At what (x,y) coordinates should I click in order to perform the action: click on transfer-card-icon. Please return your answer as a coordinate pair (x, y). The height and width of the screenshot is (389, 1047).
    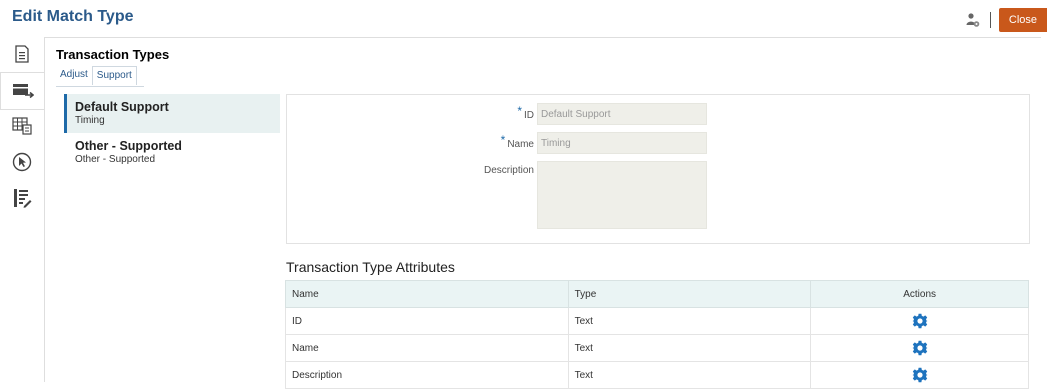
    Looking at the image, I should click on (23, 91).